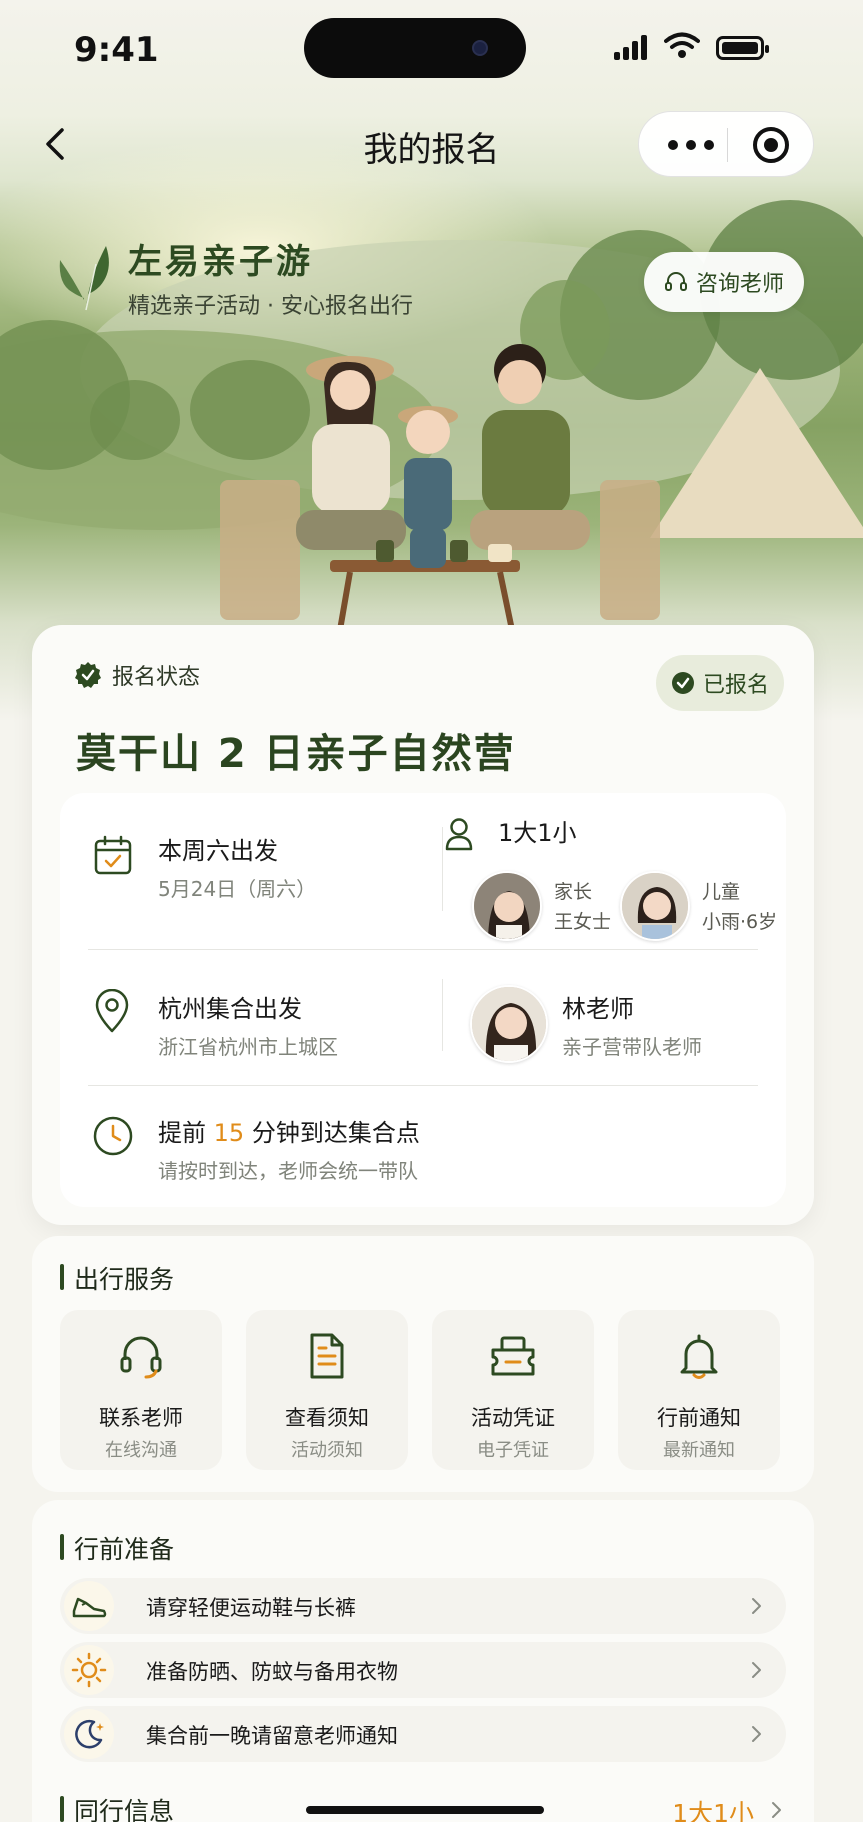  Describe the element at coordinates (327, 1418) in the screenshot. I see `service-label: 查看须知` at that location.